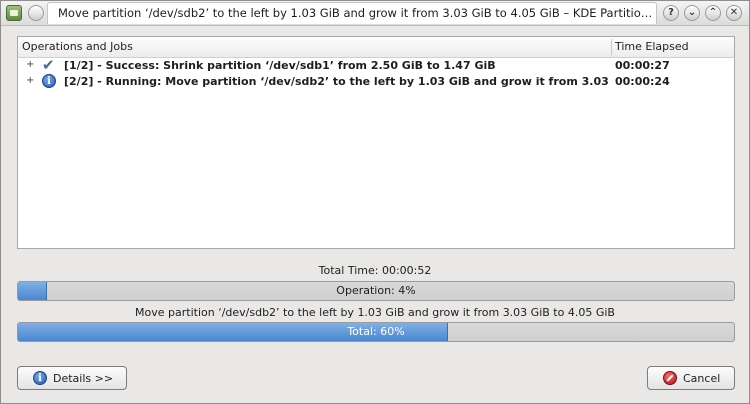 This screenshot has width=750, height=404. Describe the element at coordinates (36, 13) in the screenshot. I see `window-menu-icon` at that location.